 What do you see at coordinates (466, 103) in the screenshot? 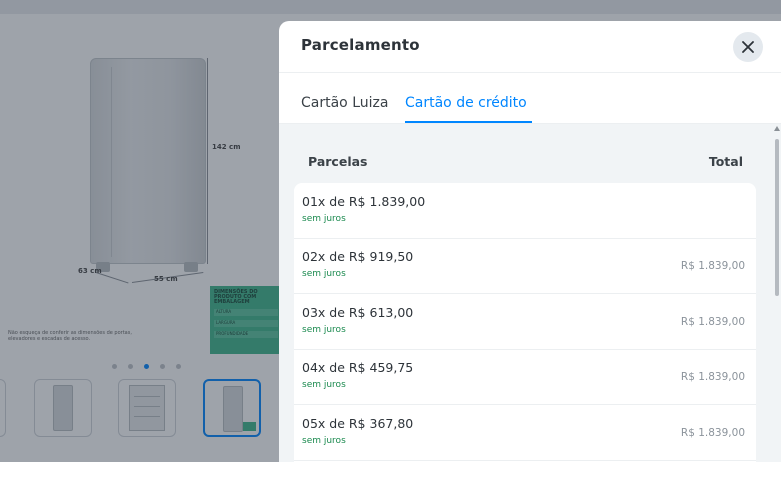
I see `tab-cartao-de-credito: Cartão de crédito` at bounding box center [466, 103].